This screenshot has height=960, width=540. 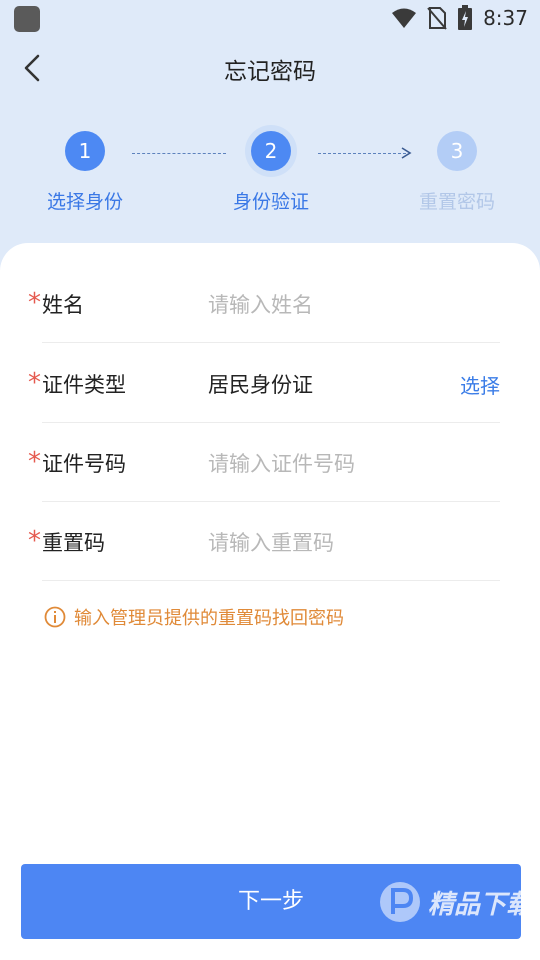 I want to click on watermark: 精品下载, so click(x=455, y=902).